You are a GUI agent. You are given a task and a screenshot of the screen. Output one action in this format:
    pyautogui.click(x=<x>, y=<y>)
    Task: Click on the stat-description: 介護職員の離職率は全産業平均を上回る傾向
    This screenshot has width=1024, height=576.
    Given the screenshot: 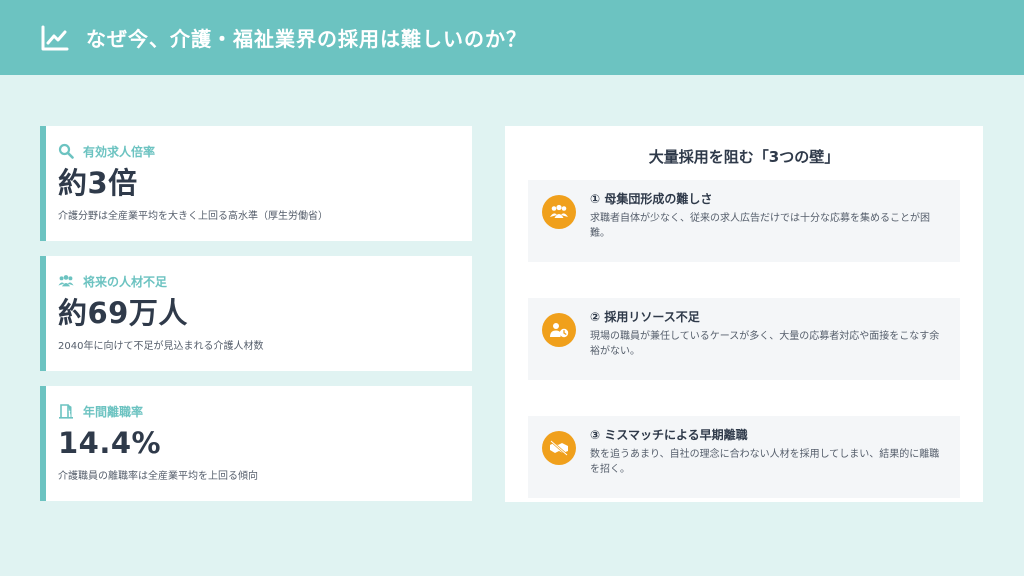 What is the action you would take?
    pyautogui.click(x=158, y=476)
    